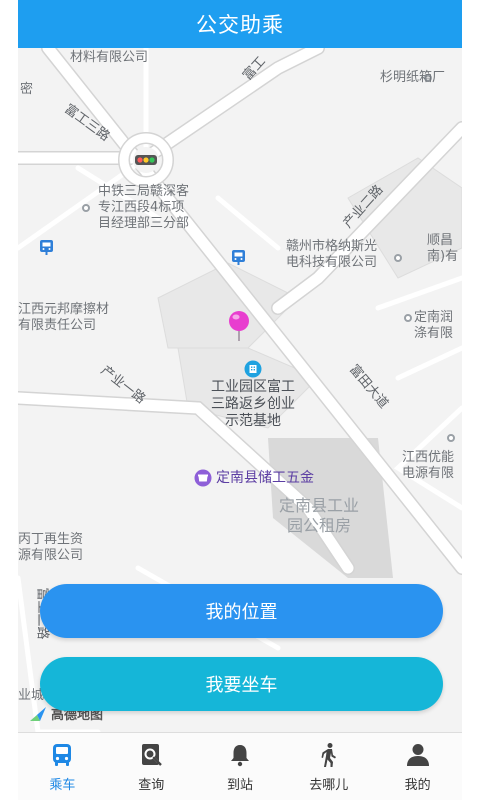 This screenshot has height=800, width=480. What do you see at coordinates (144, 223) in the screenshot?
I see `map-label-crec-3: 目经理部三分部` at bounding box center [144, 223].